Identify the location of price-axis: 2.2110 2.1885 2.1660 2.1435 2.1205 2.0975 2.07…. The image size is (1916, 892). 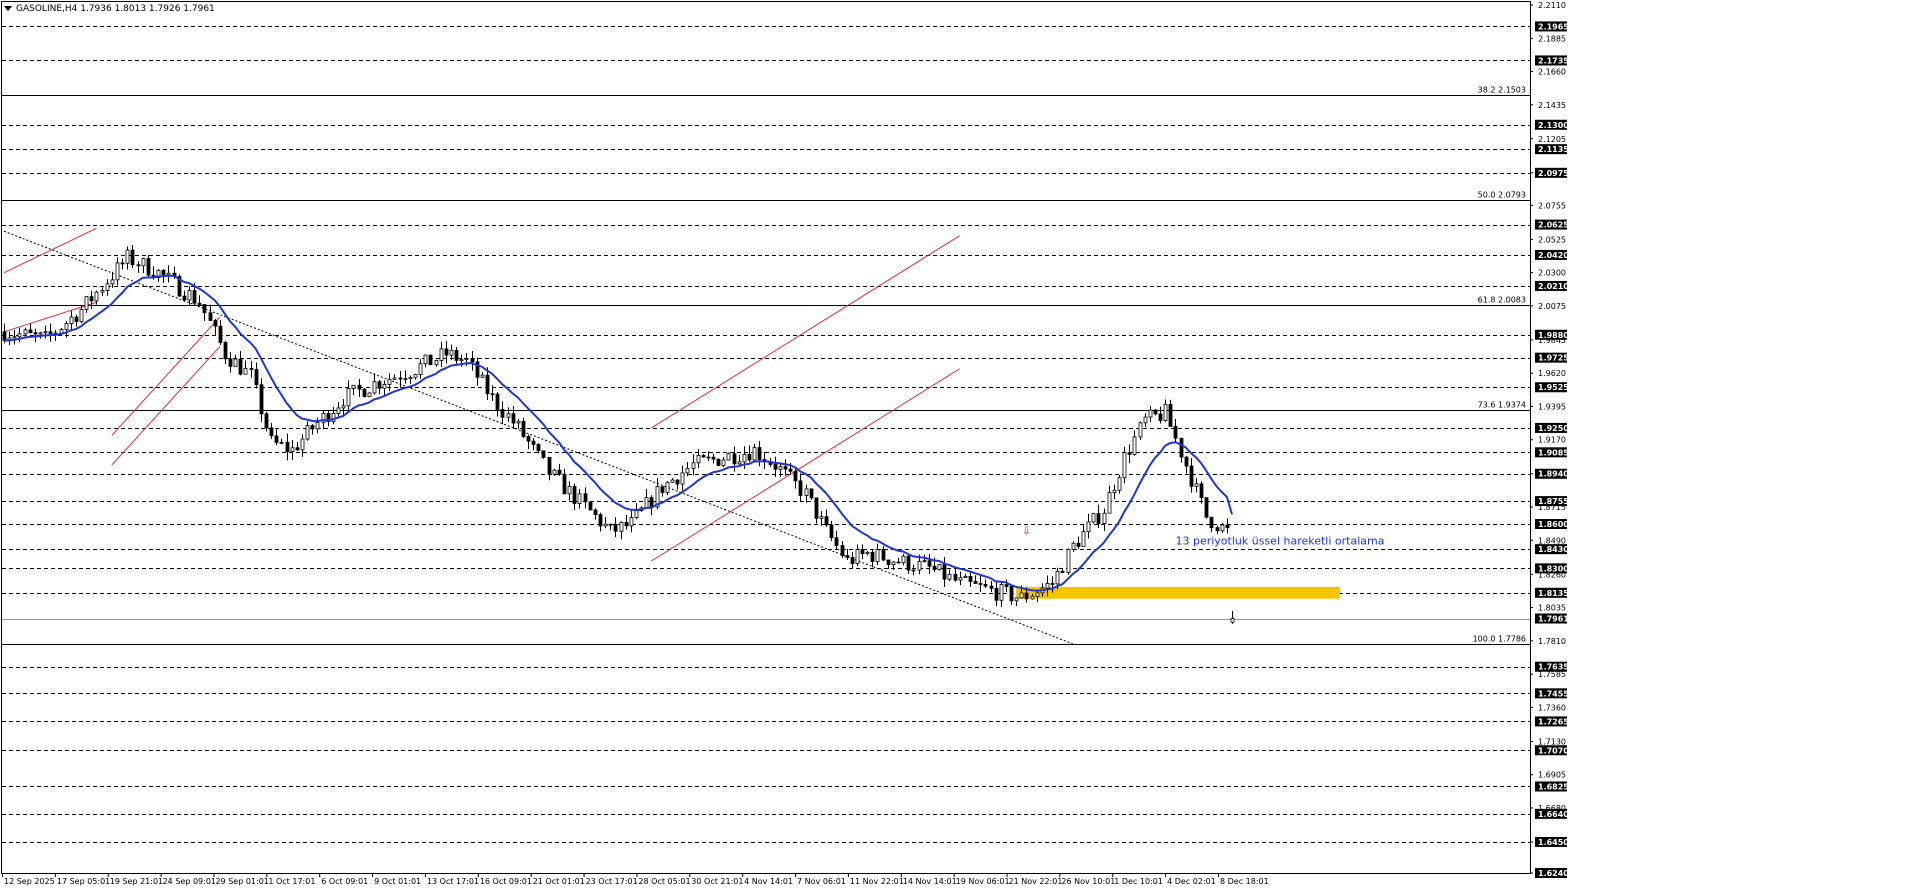
(1549, 439).